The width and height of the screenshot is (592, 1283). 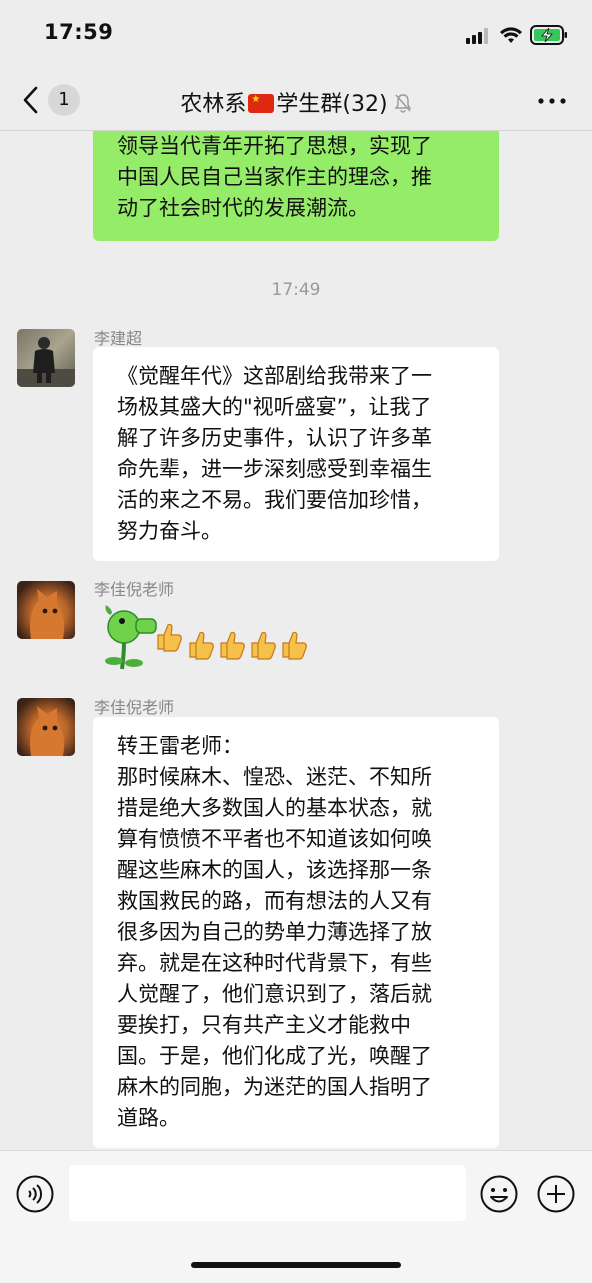 I want to click on message-timestamp: 17:49, so click(x=296, y=290).